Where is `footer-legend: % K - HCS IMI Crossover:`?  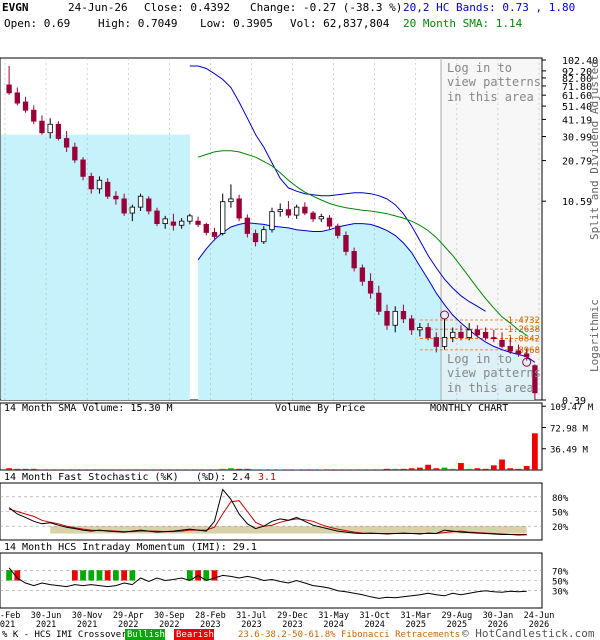 footer-legend: % K - HCS IMI Crossover: is located at coordinates (67, 635).